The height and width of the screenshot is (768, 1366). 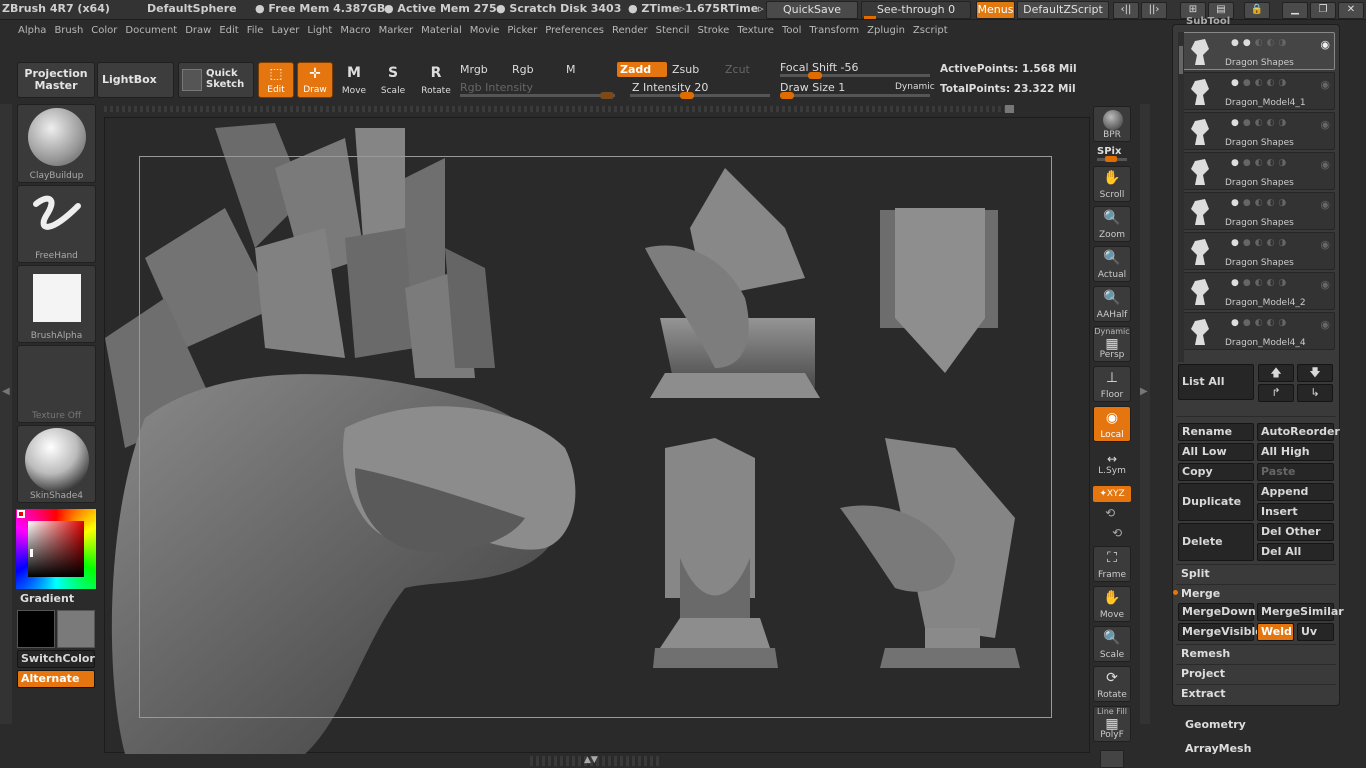 What do you see at coordinates (713, 31) in the screenshot?
I see `menu-stroke: Stroke` at bounding box center [713, 31].